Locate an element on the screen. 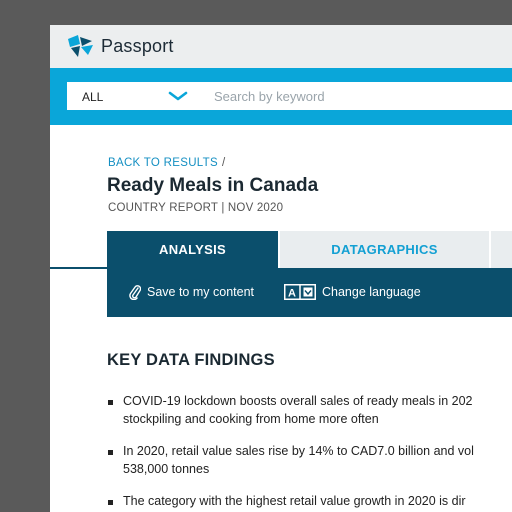 Image resolution: width=512 pixels, height=512 pixels. report-meta: COUNTRY REPORT | NOV 2020 is located at coordinates (196, 208).